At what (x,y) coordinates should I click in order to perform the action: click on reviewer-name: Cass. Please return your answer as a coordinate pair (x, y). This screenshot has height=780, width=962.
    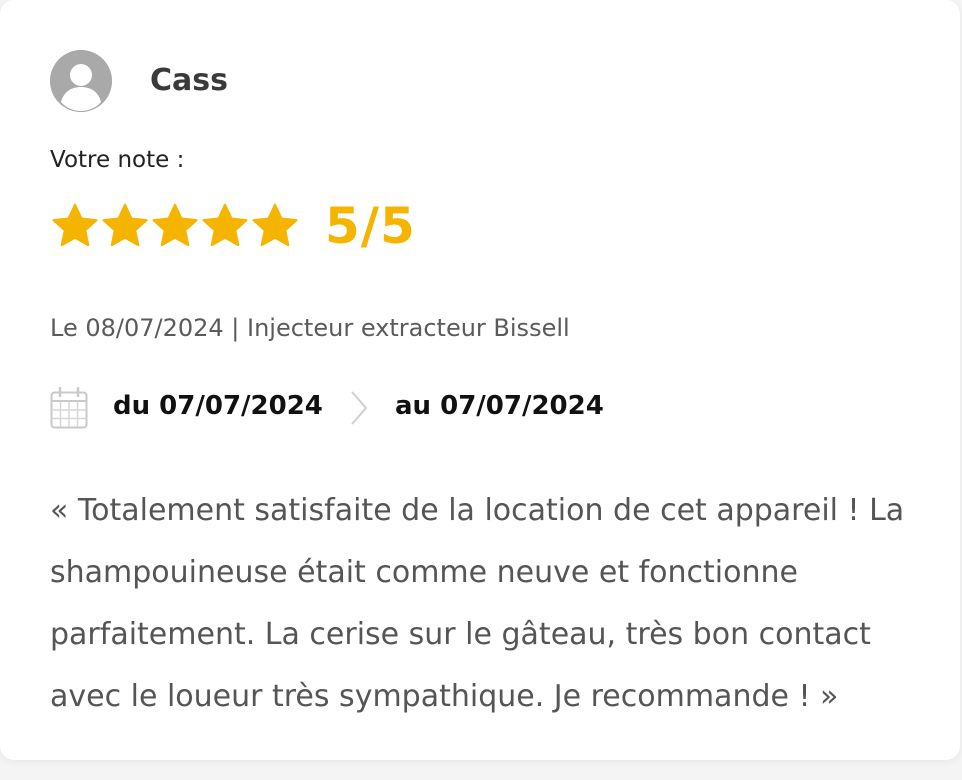
    Looking at the image, I should click on (189, 80).